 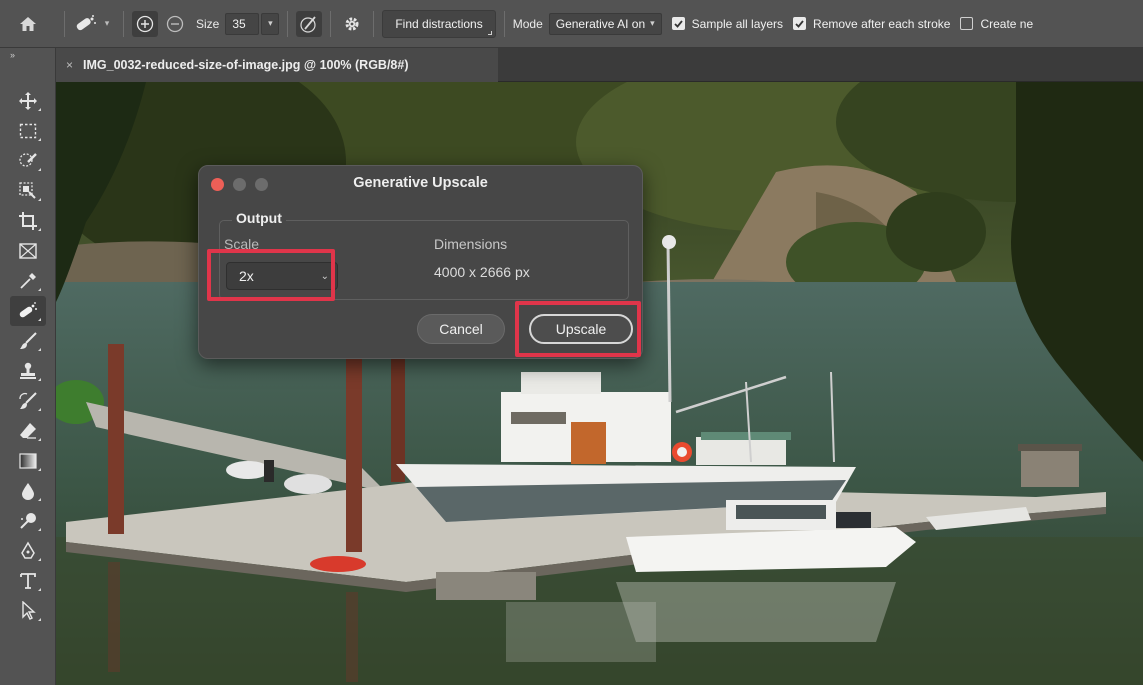 I want to click on scale-select-value: 2x, so click(x=246, y=276).